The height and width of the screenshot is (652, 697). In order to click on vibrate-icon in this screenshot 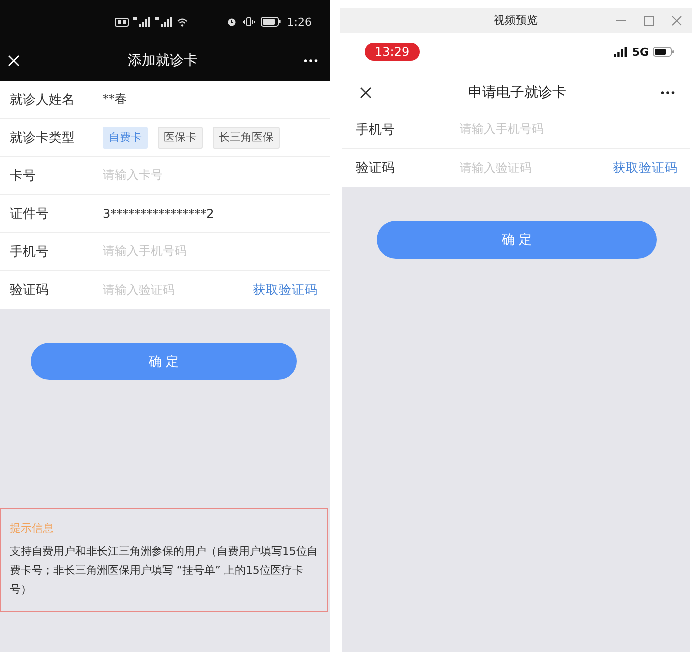, I will do `click(249, 22)`.